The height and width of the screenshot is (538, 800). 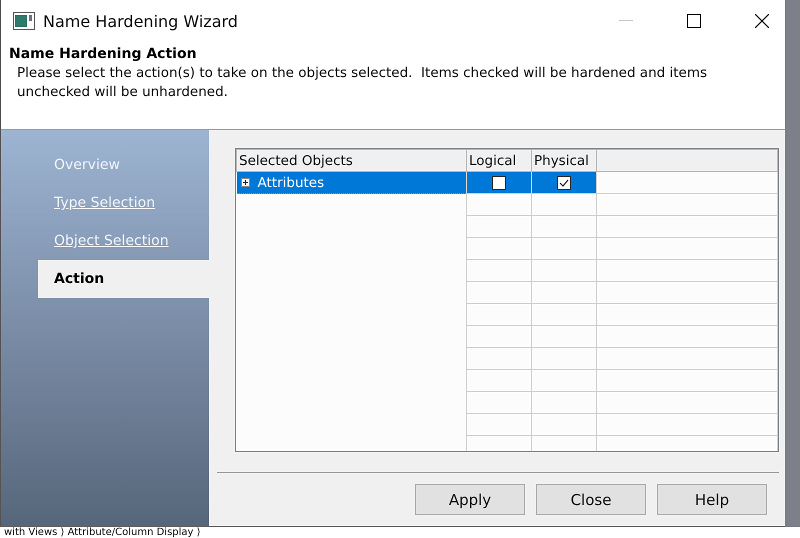 What do you see at coordinates (591, 499) in the screenshot?
I see `dialog-button: Close` at bounding box center [591, 499].